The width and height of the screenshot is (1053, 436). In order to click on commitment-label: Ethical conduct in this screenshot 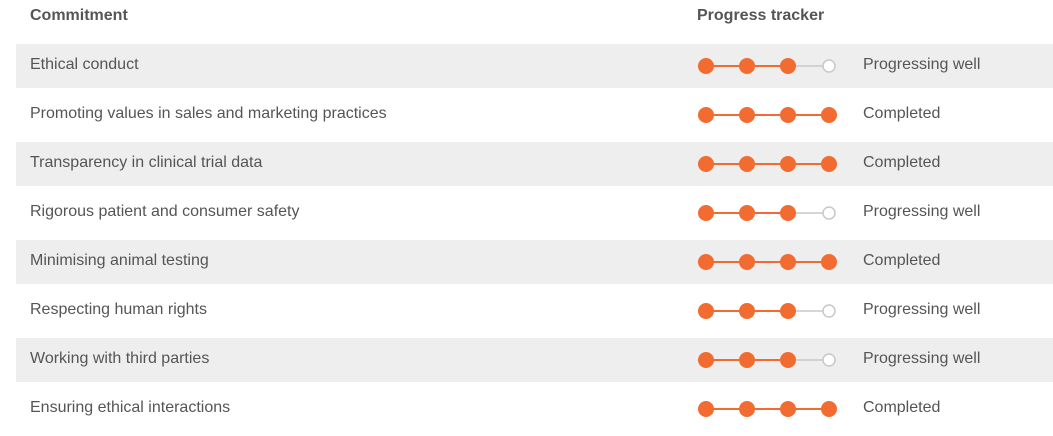, I will do `click(84, 64)`.